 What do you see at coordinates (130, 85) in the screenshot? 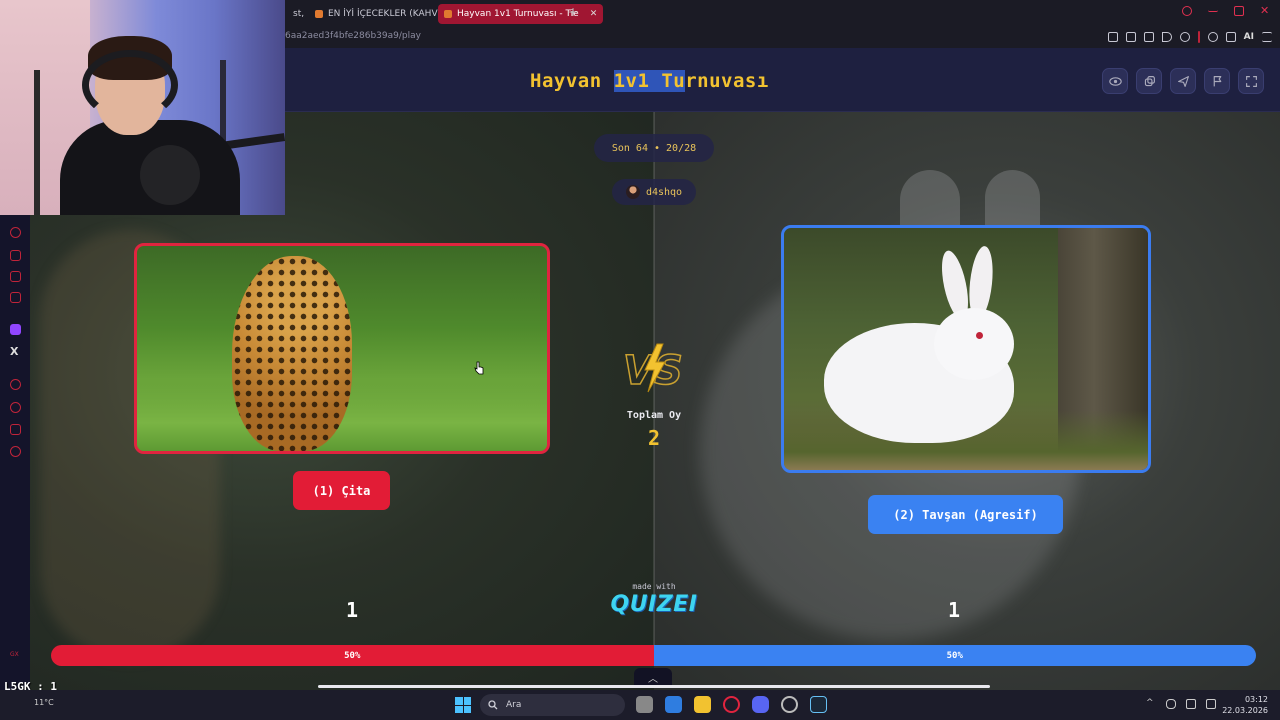
I see `headset-icon` at bounding box center [130, 85].